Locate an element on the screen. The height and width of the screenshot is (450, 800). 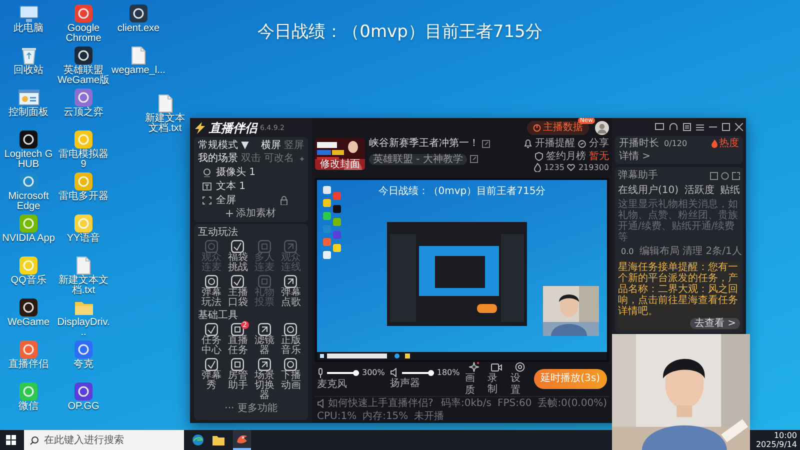
help-link: 如何快速上手直播伴侣? is located at coordinates (381, 404).